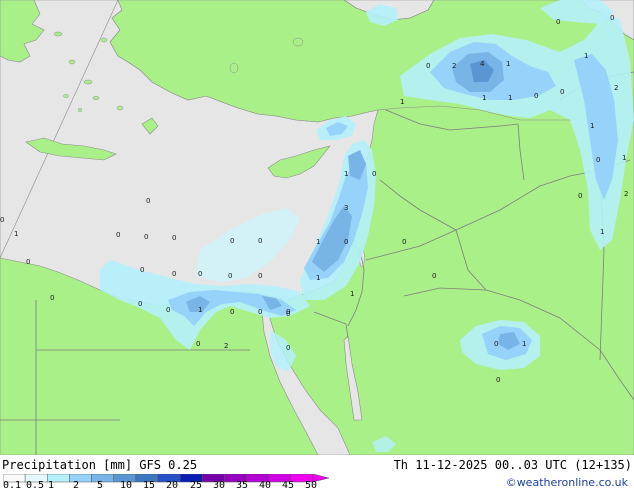 The image size is (634, 491). What do you see at coordinates (196, 485) in the screenshot?
I see `scale-label: 25` at bounding box center [196, 485].